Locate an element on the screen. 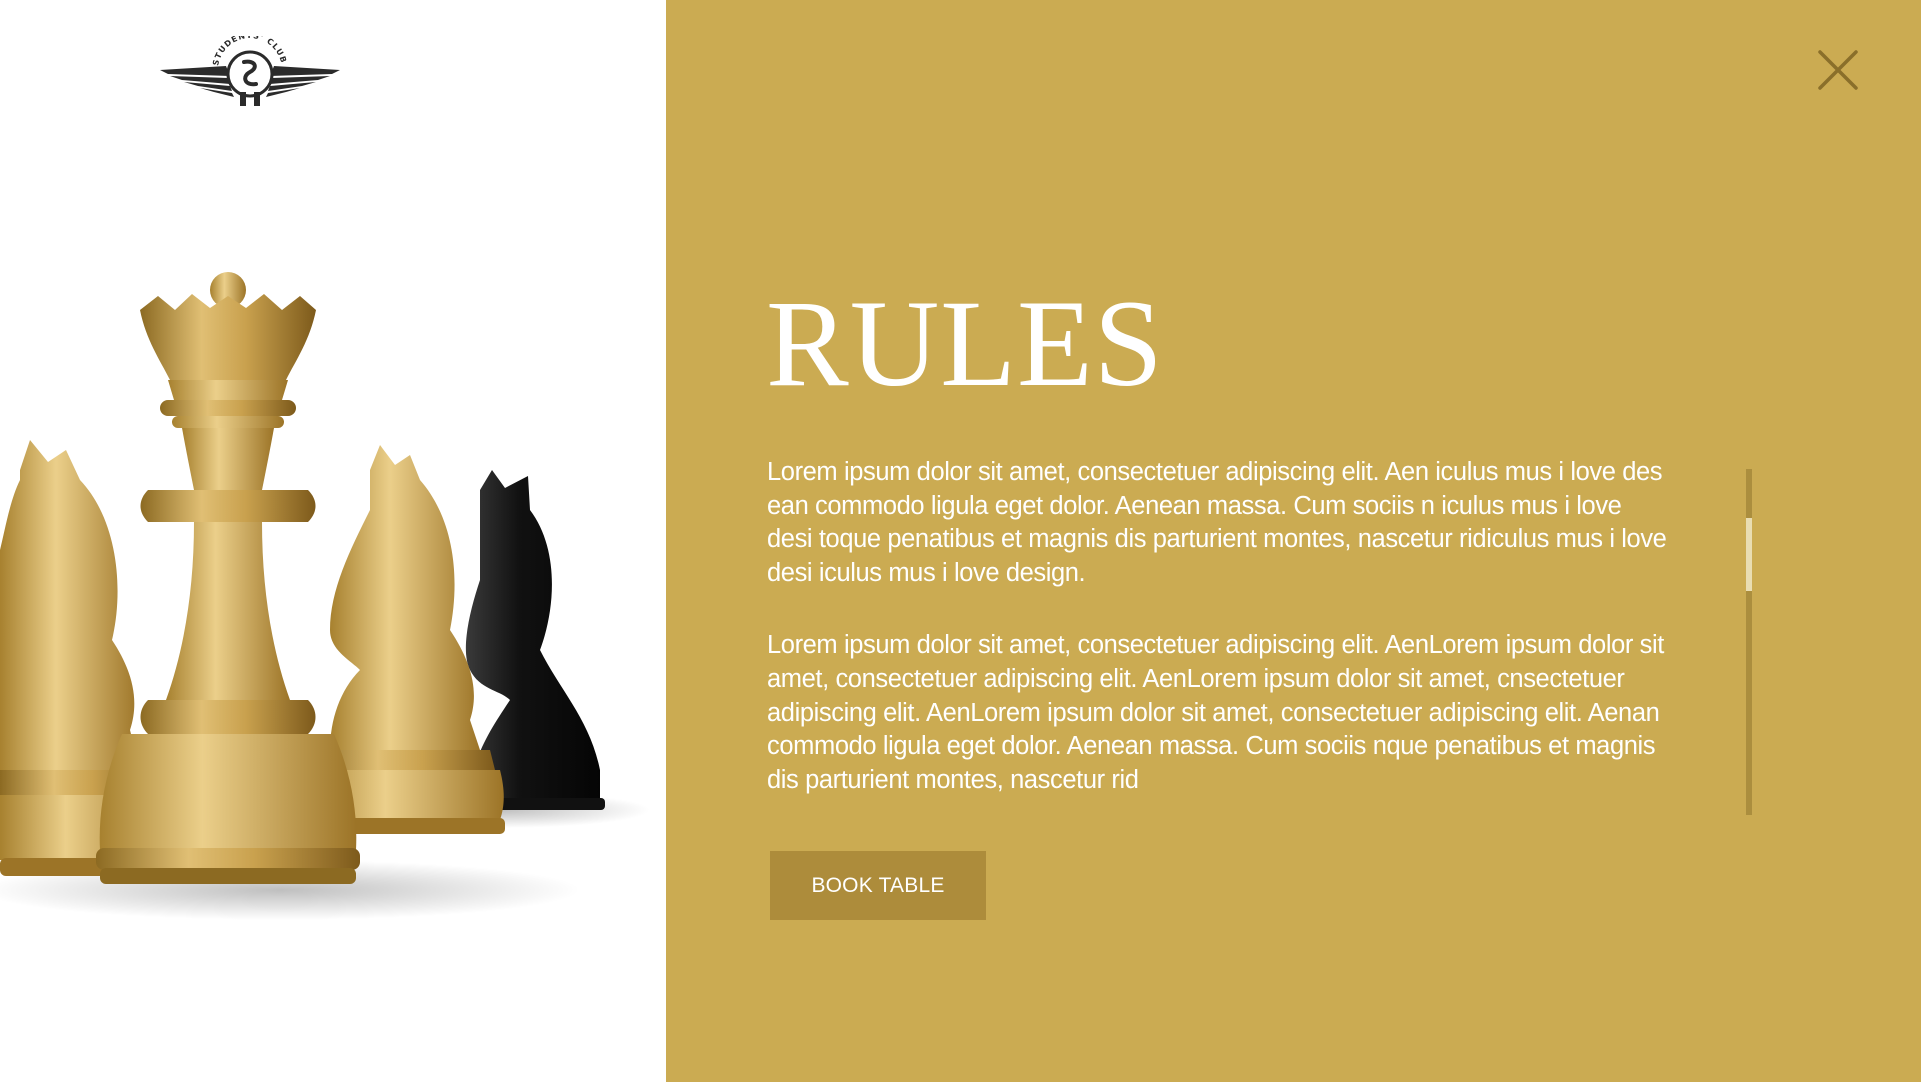 This screenshot has height=1082, width=1921. scrollbar-thumb is located at coordinates (1749, 554).